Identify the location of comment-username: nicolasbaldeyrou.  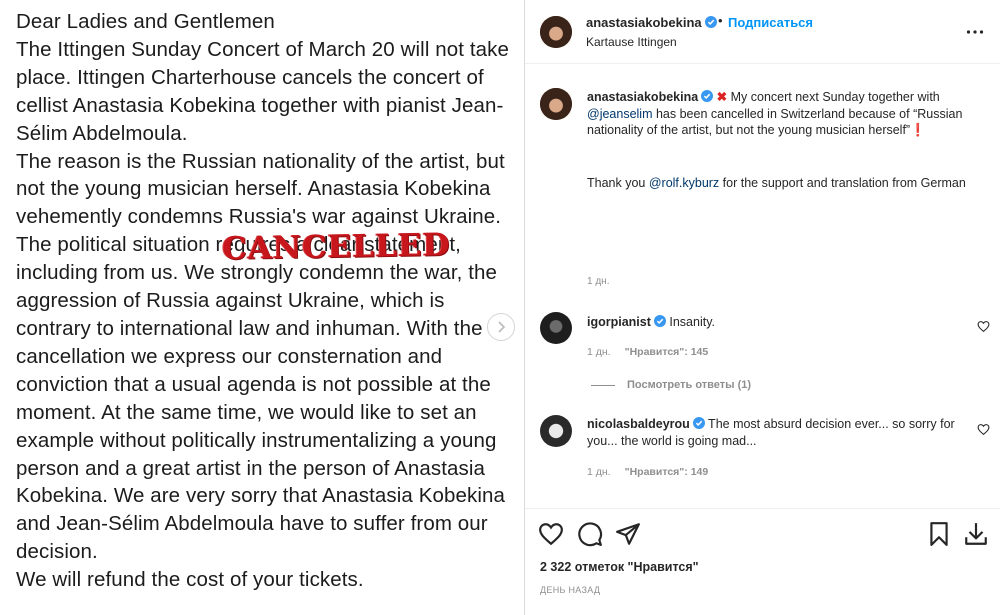
(638, 424).